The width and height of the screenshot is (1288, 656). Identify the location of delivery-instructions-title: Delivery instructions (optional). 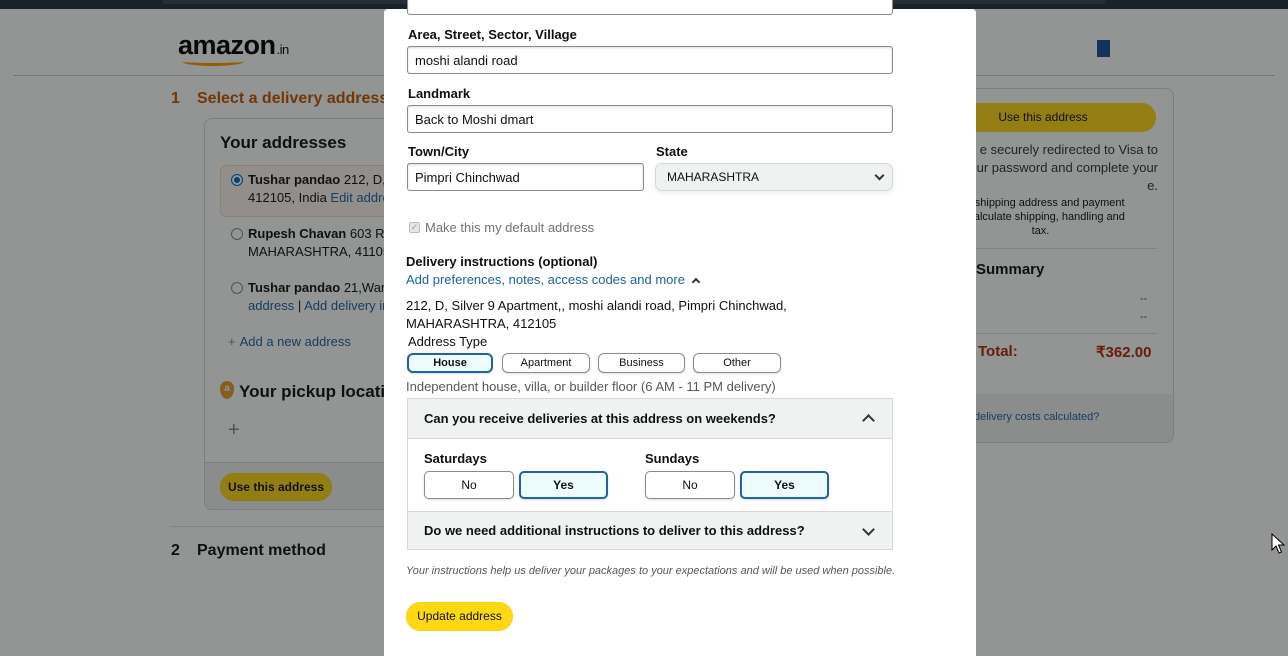
(502, 261).